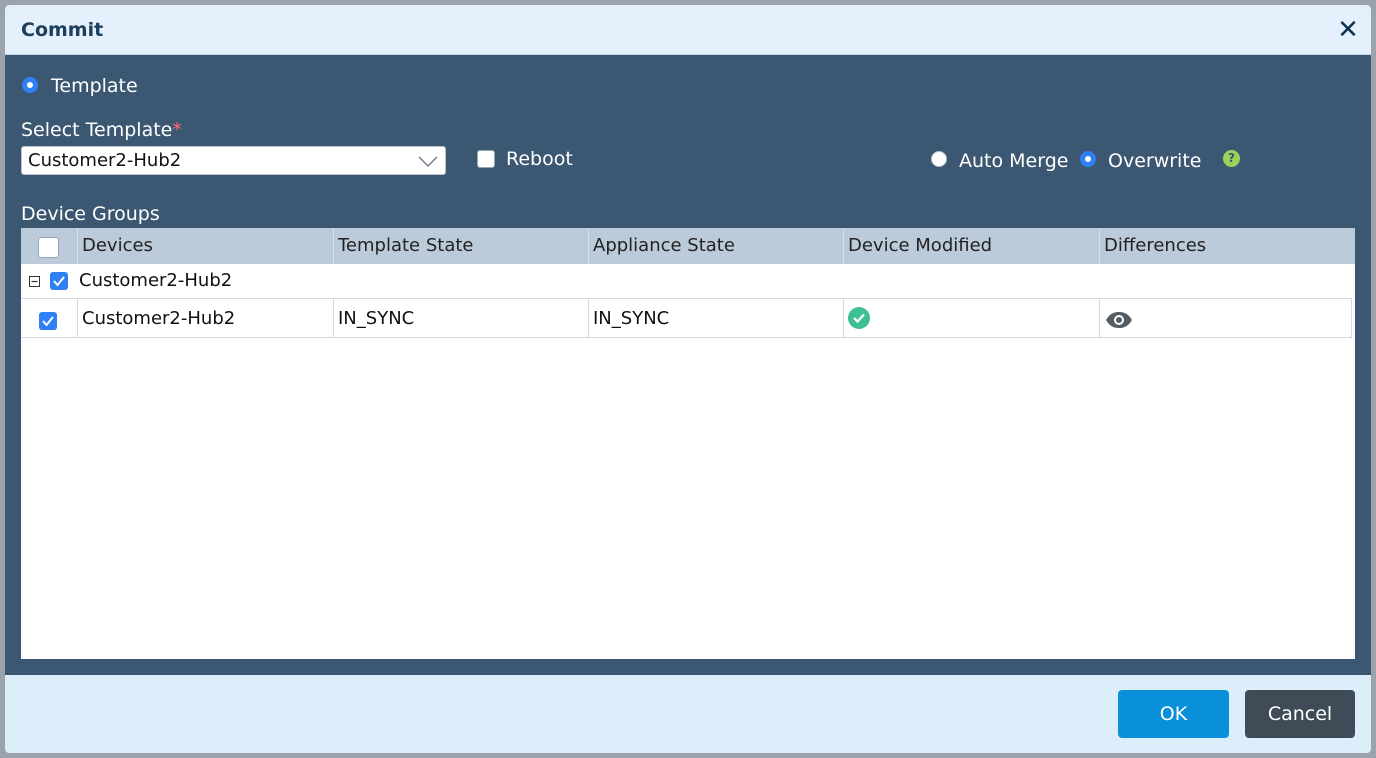 The image size is (1376, 758). Describe the element at coordinates (233, 160) in the screenshot. I see `select-template-dropdown: Customer2-Hub2` at that location.